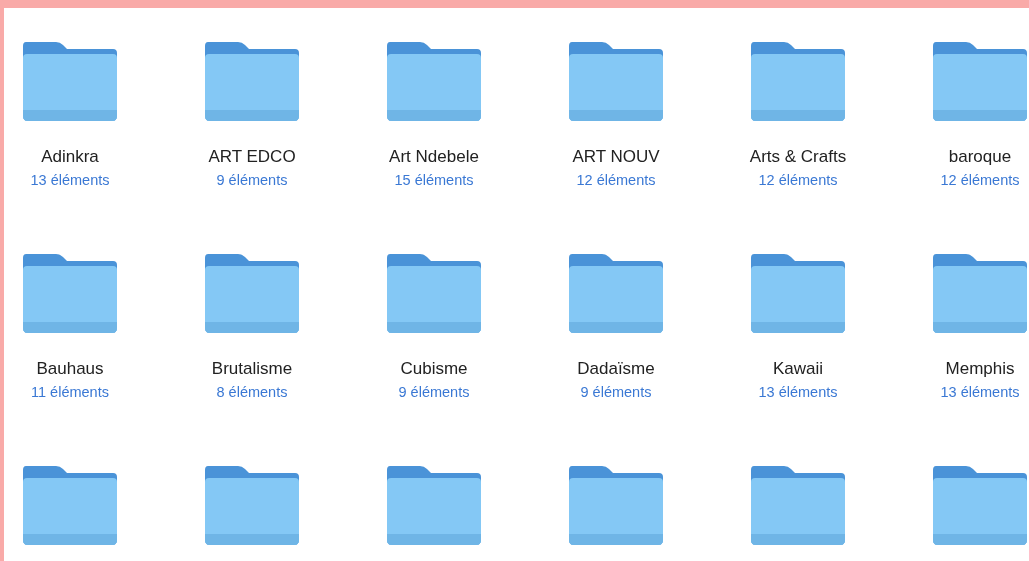  I want to click on folder-name: Cubisme, so click(434, 369).